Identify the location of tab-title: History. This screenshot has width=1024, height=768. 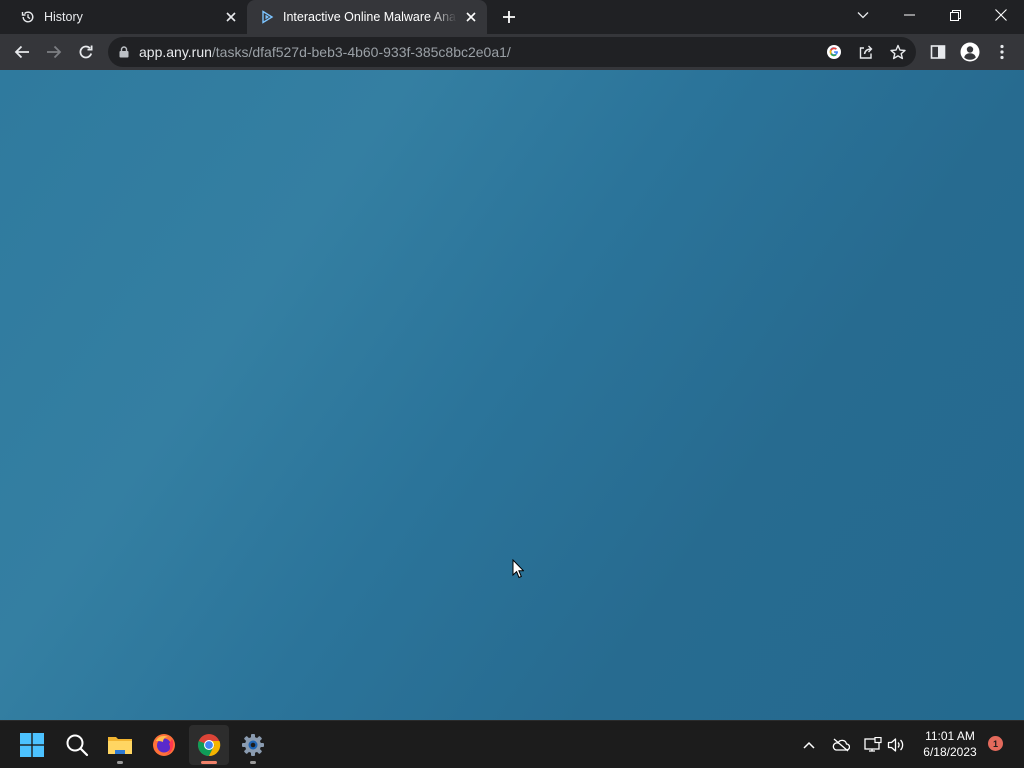
(63, 17).